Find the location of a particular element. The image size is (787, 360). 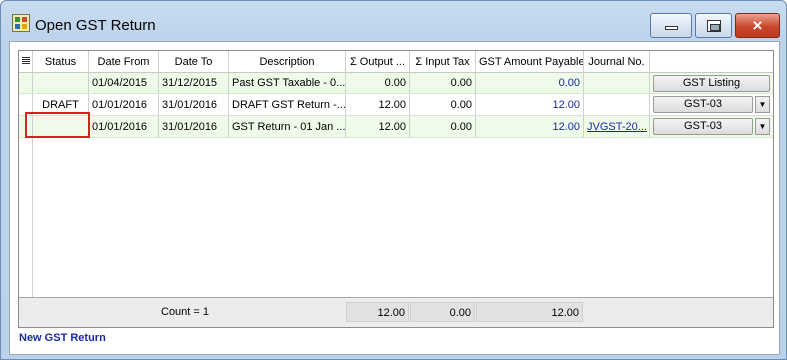

window-title: Open GST Return is located at coordinates (95, 25).